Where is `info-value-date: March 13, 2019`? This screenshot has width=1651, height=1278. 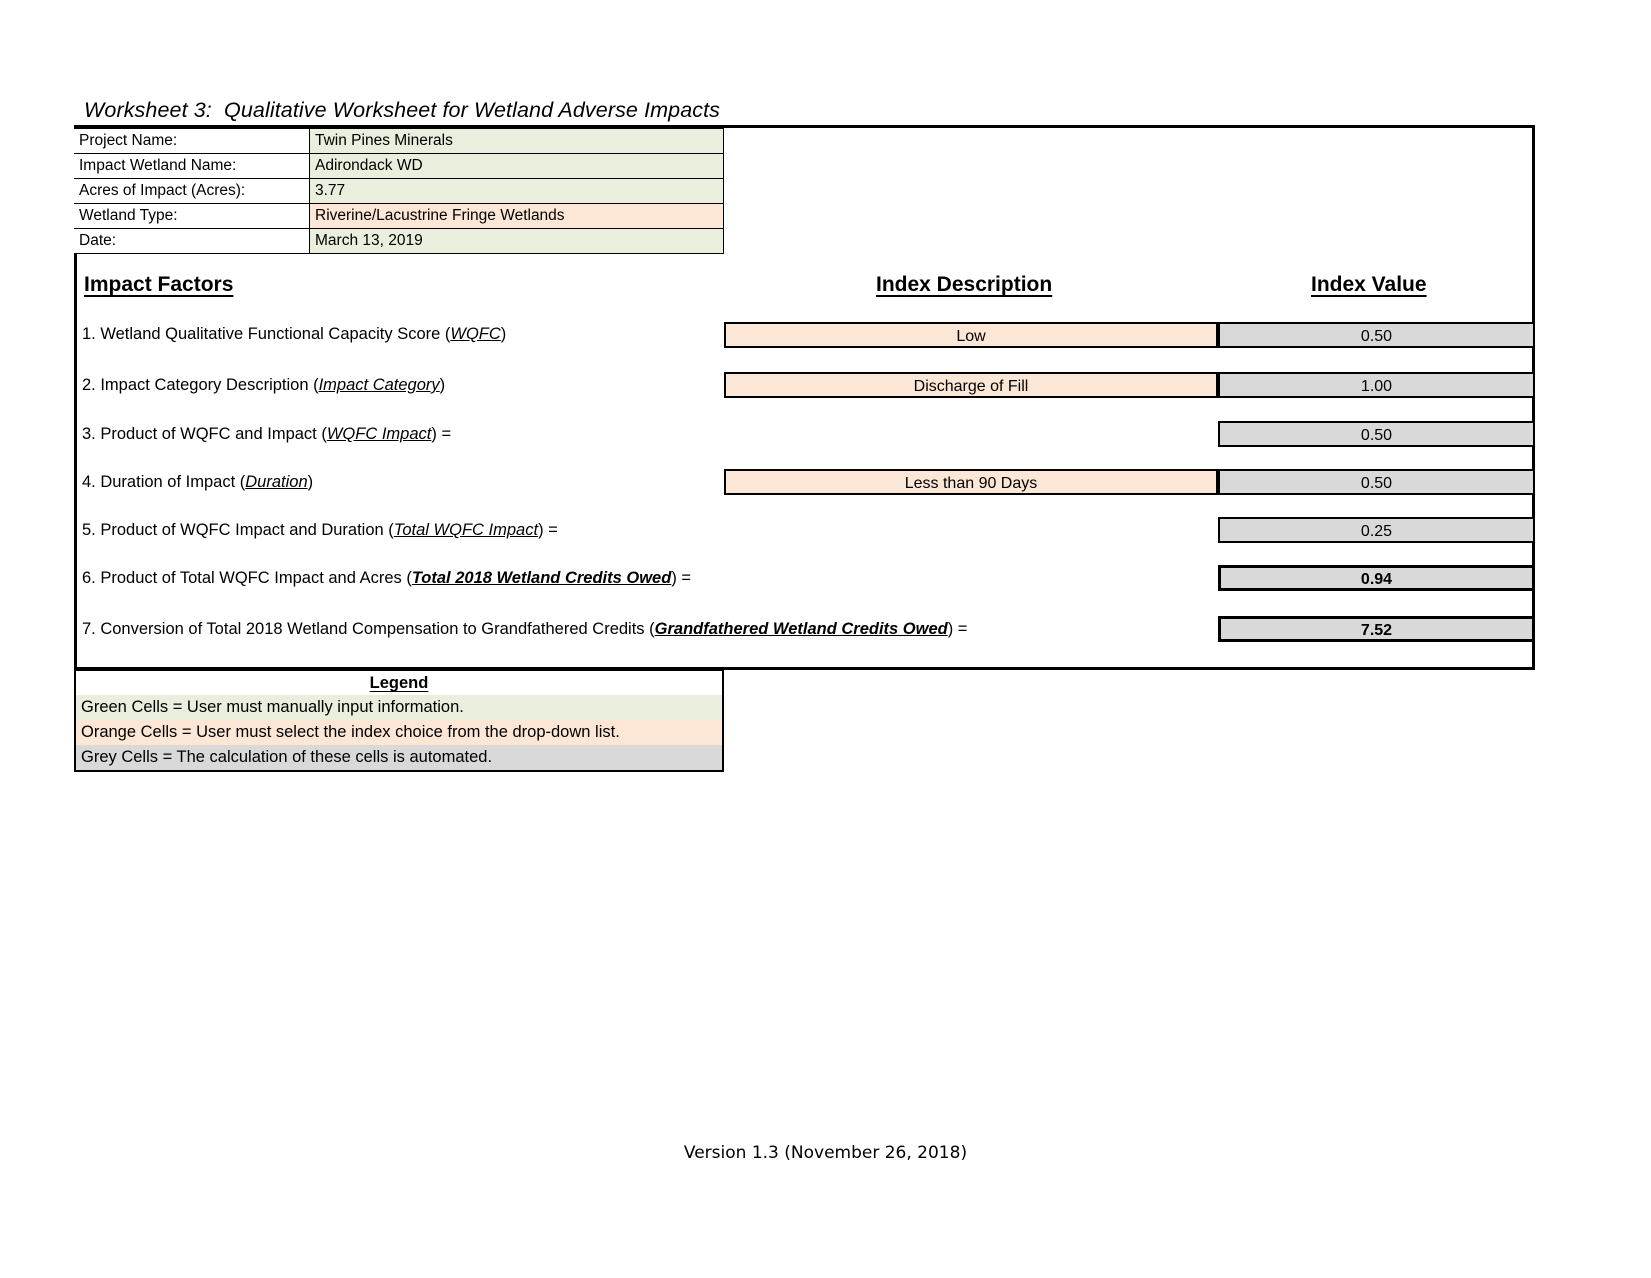 info-value-date: March 13, 2019 is located at coordinates (516, 241).